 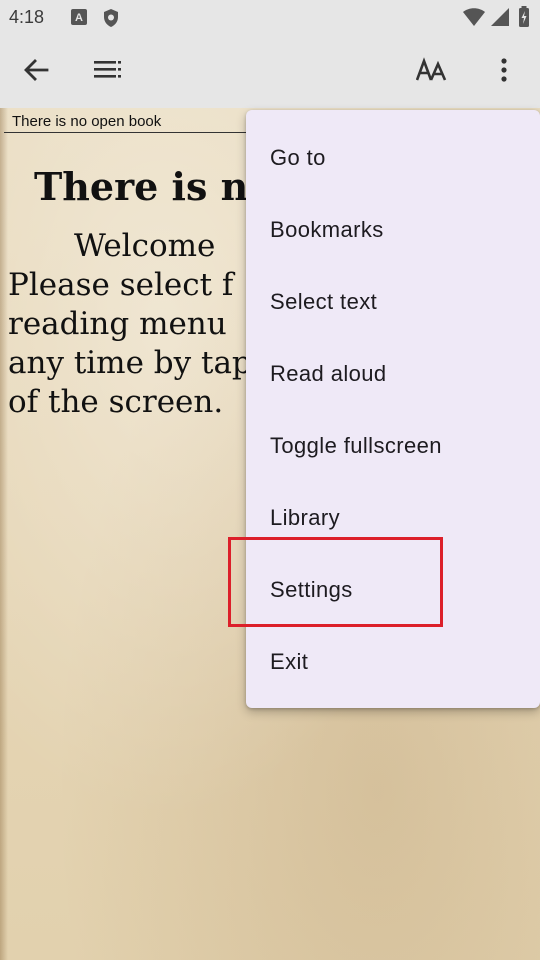 What do you see at coordinates (134, 132) in the screenshot?
I see `status-divider` at bounding box center [134, 132].